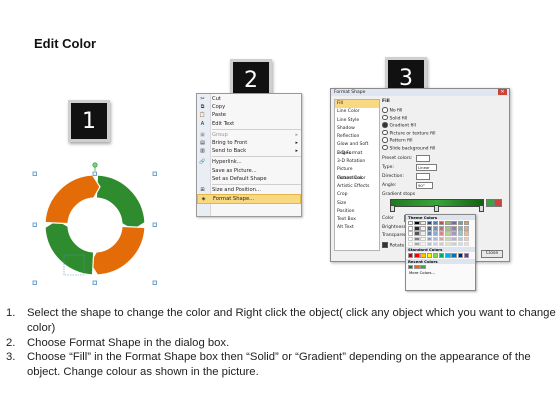 The image size is (560, 420). I want to click on menu-item-send-to-back: ▥ Send to Back ▸, so click(249, 151).